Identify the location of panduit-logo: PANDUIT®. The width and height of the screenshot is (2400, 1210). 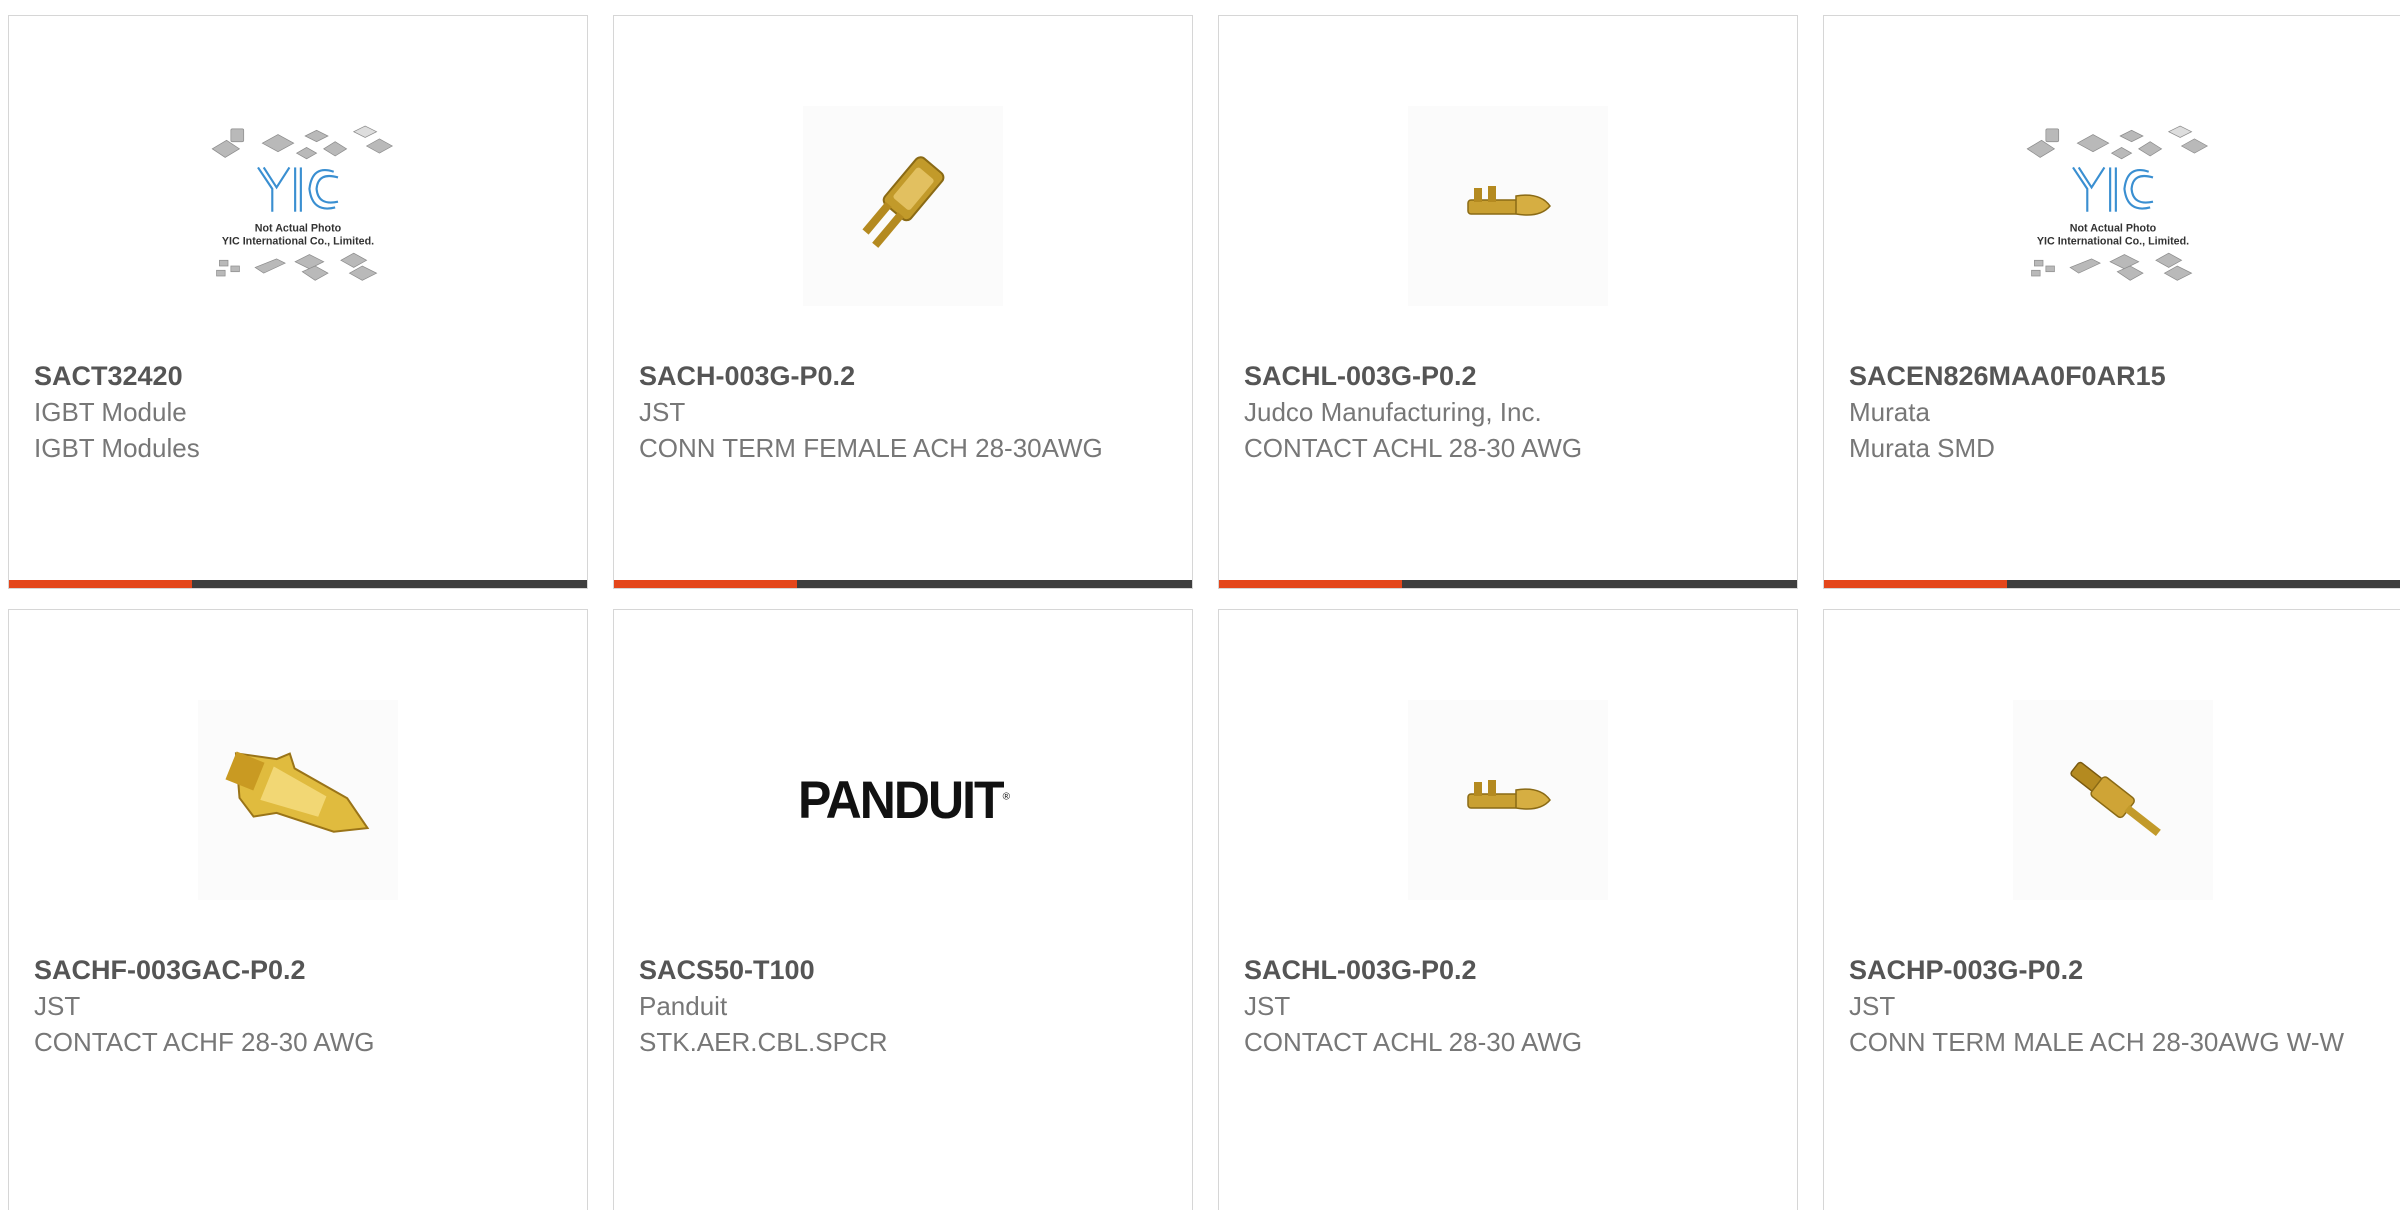
(904, 800).